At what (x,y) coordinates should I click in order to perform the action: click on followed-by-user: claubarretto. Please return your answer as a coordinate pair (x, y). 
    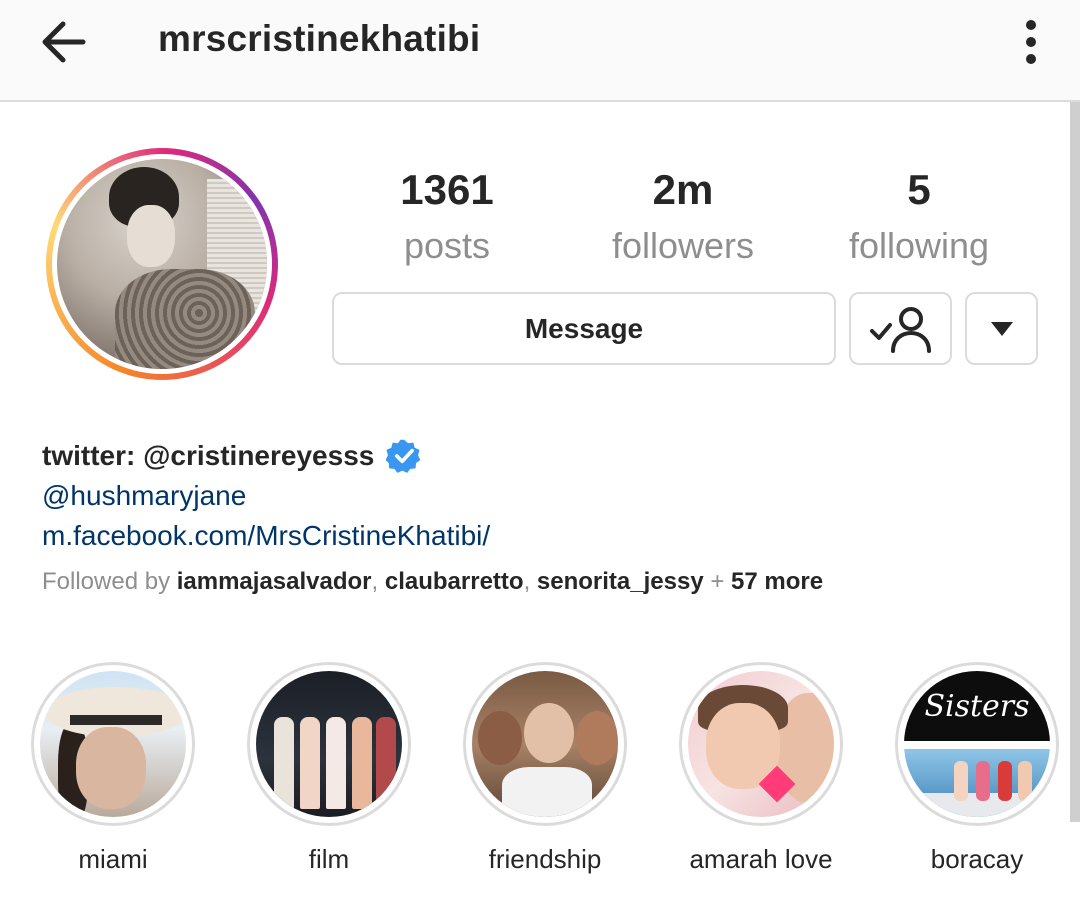
    Looking at the image, I should click on (454, 581).